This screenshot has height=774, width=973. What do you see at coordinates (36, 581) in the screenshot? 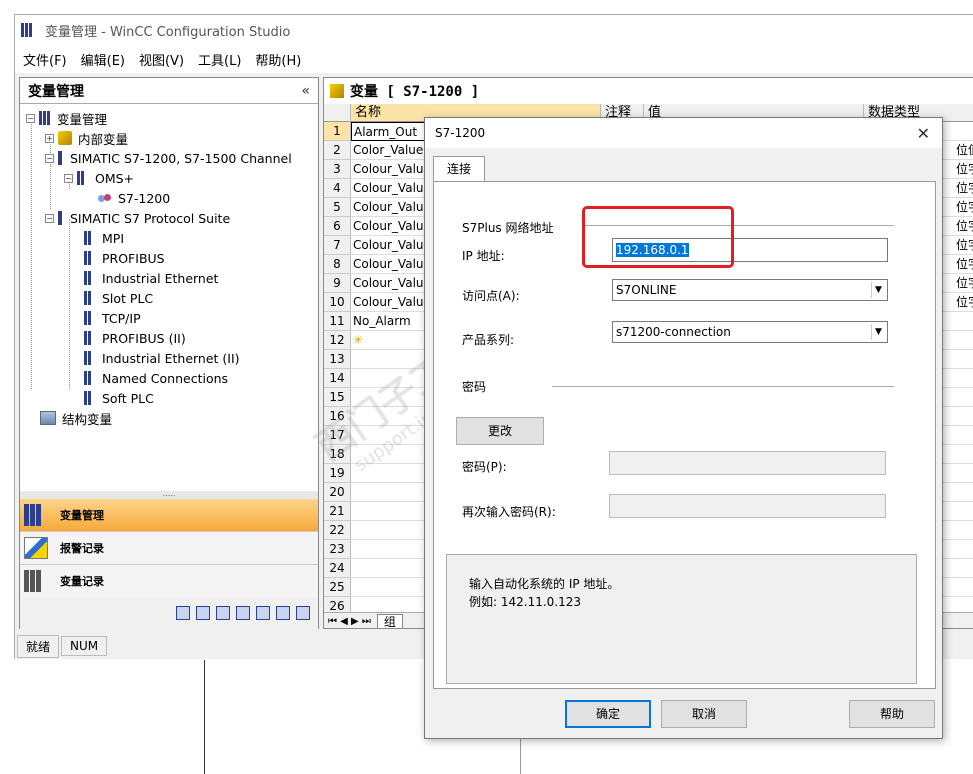
I see `tag-logging-icon` at bounding box center [36, 581].